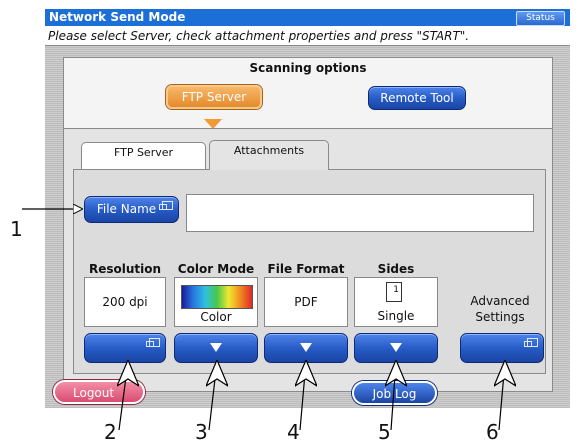 The width and height of the screenshot is (577, 444). What do you see at coordinates (308, 68) in the screenshot?
I see `scanning-options-title: Scanning options` at bounding box center [308, 68].